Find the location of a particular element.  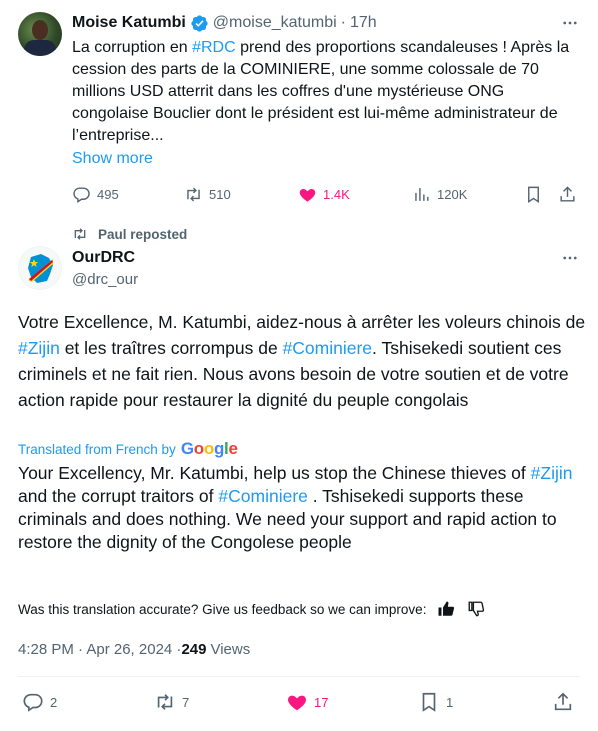

views-button: 120K is located at coordinates (439, 194).